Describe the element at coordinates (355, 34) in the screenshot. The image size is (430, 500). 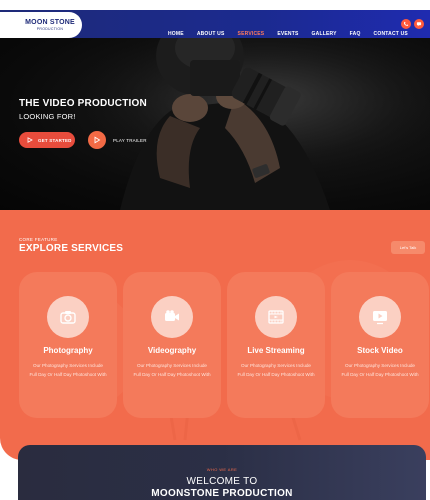
I see `nav-faq: FAQ` at that location.